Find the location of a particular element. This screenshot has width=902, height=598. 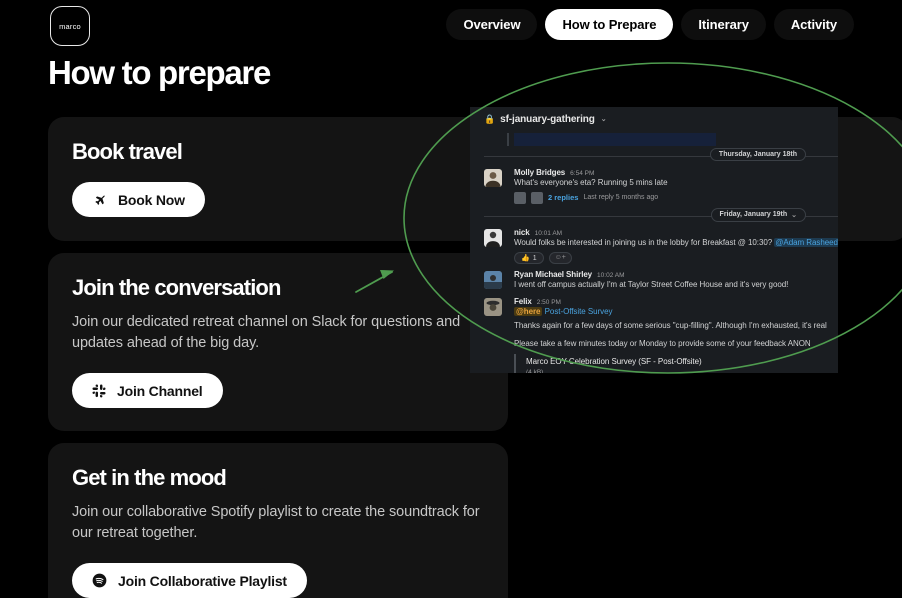

day-divider-friday-label: Friday, January 19th ⌄ is located at coordinates (758, 214).